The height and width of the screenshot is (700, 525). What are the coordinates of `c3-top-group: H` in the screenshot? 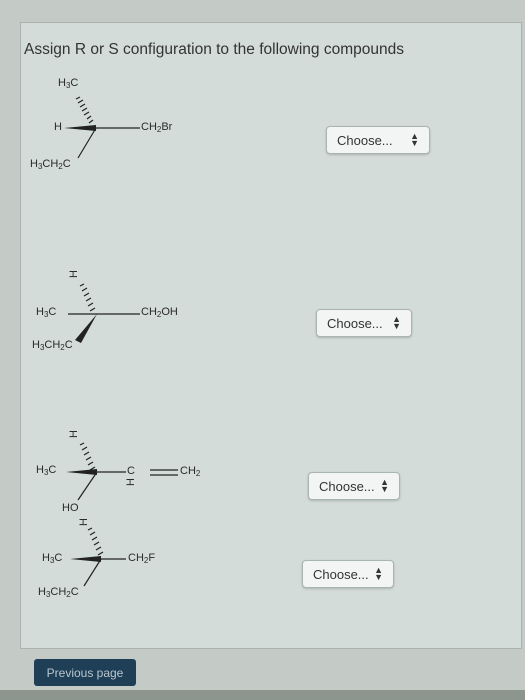 It's located at (73, 434).